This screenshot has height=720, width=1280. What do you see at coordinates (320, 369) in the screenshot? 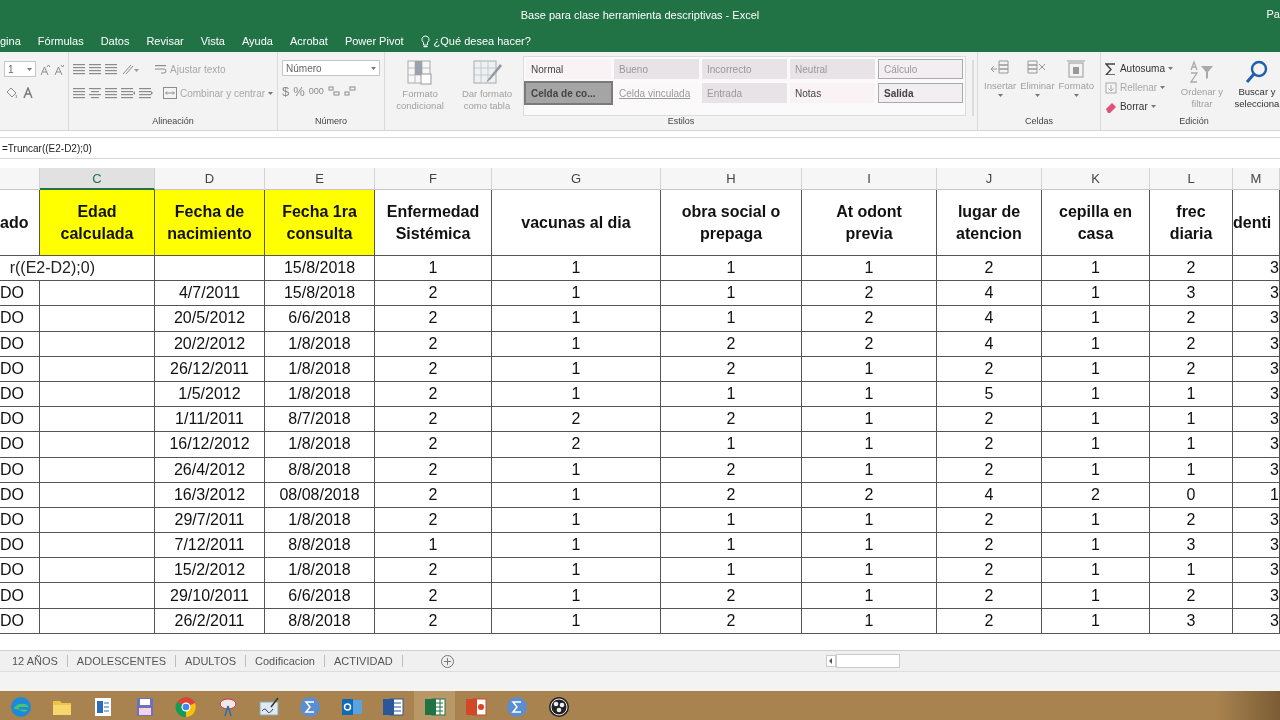
I see `table-cell: 1/8/2018` at bounding box center [320, 369].